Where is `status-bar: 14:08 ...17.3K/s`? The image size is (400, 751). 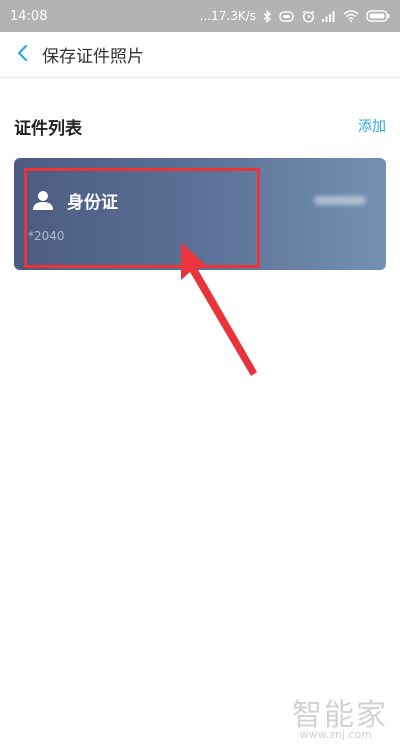 status-bar: 14:08 ...17.3K/s is located at coordinates (200, 16).